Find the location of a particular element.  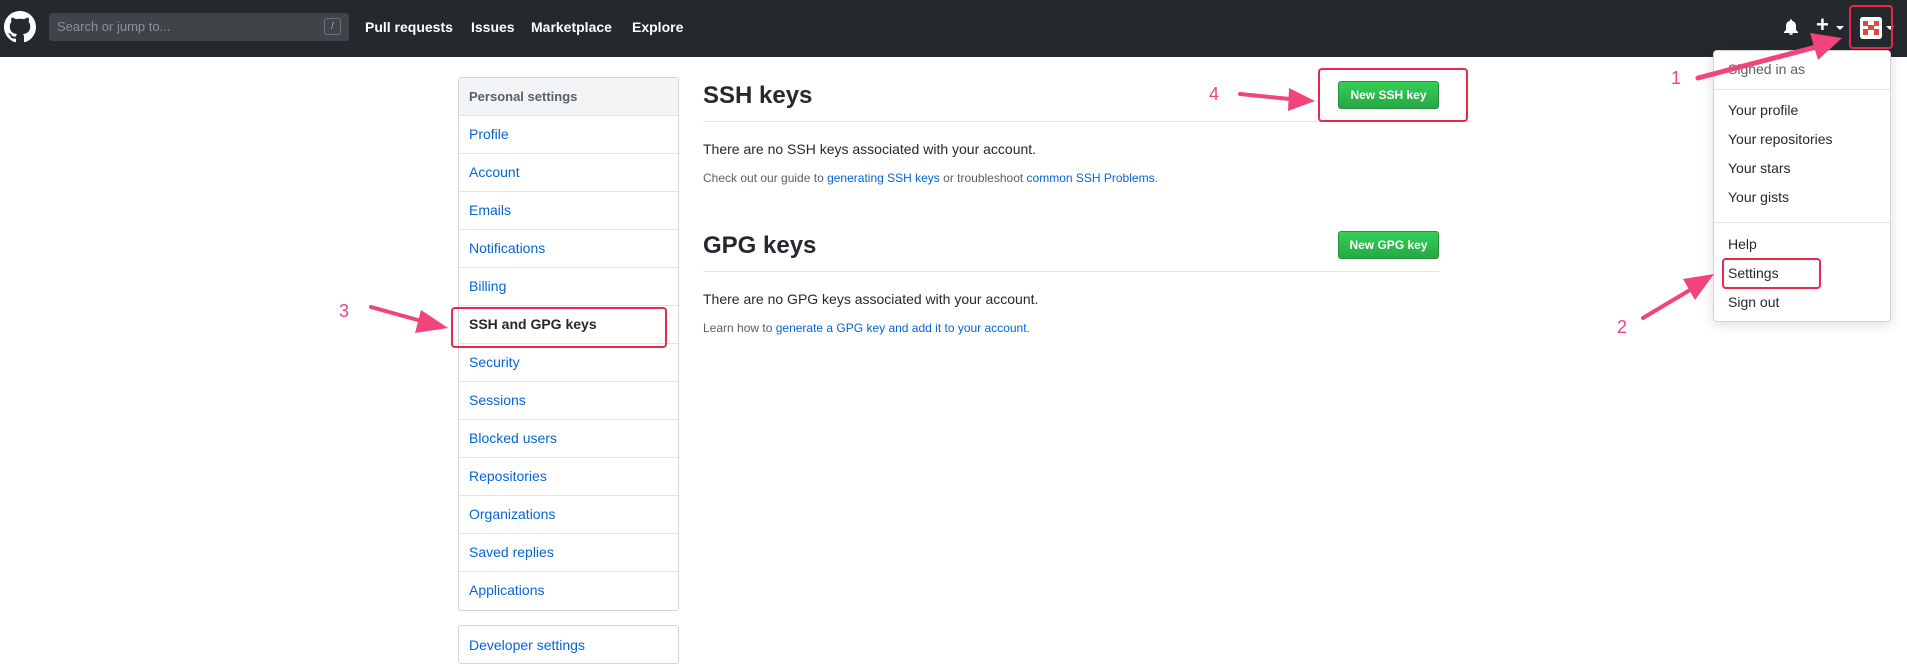

gpg-guide-suffix: . is located at coordinates (1028, 328).